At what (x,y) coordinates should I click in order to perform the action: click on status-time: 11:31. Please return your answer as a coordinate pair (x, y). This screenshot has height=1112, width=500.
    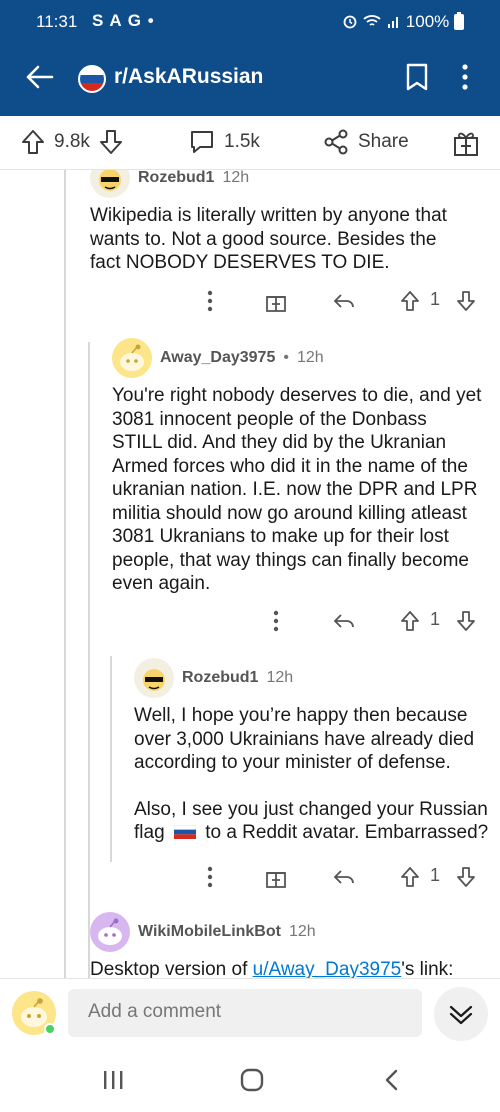
    Looking at the image, I should click on (57, 21).